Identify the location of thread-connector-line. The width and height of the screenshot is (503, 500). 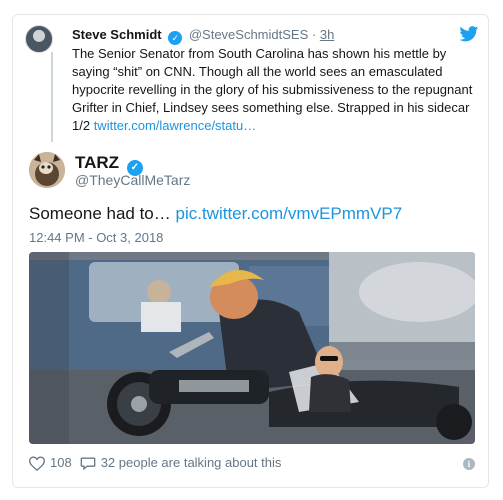
(52, 97).